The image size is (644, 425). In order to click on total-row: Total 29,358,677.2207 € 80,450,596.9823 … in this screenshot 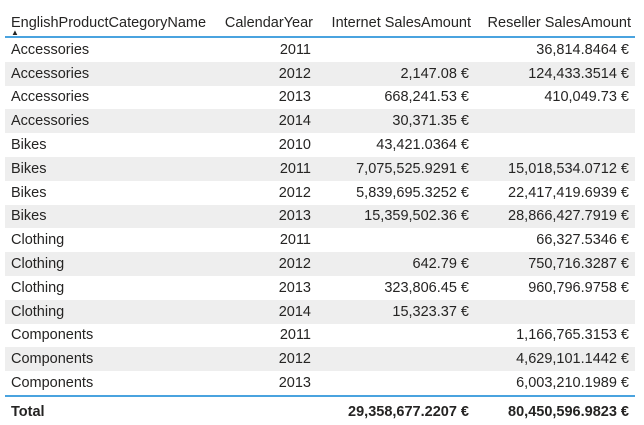, I will do `click(320, 409)`.